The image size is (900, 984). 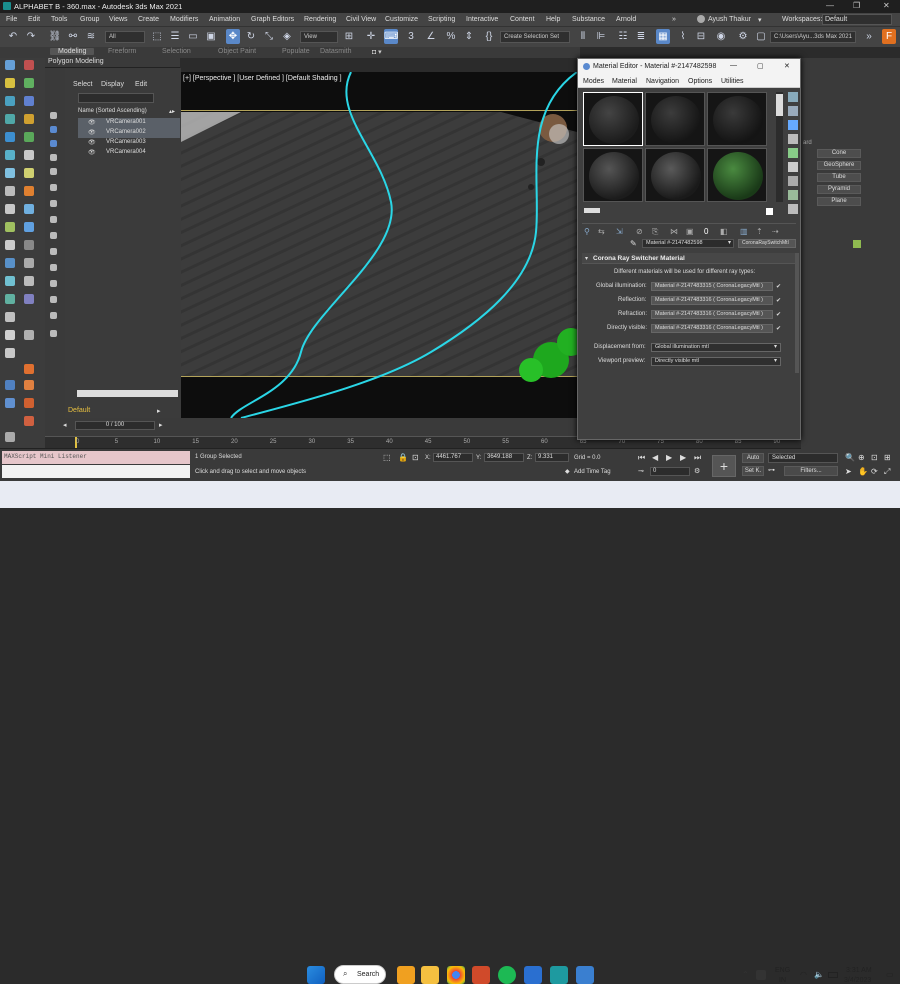 What do you see at coordinates (10, 155) in the screenshot?
I see `hierarchy-icon` at bounding box center [10, 155].